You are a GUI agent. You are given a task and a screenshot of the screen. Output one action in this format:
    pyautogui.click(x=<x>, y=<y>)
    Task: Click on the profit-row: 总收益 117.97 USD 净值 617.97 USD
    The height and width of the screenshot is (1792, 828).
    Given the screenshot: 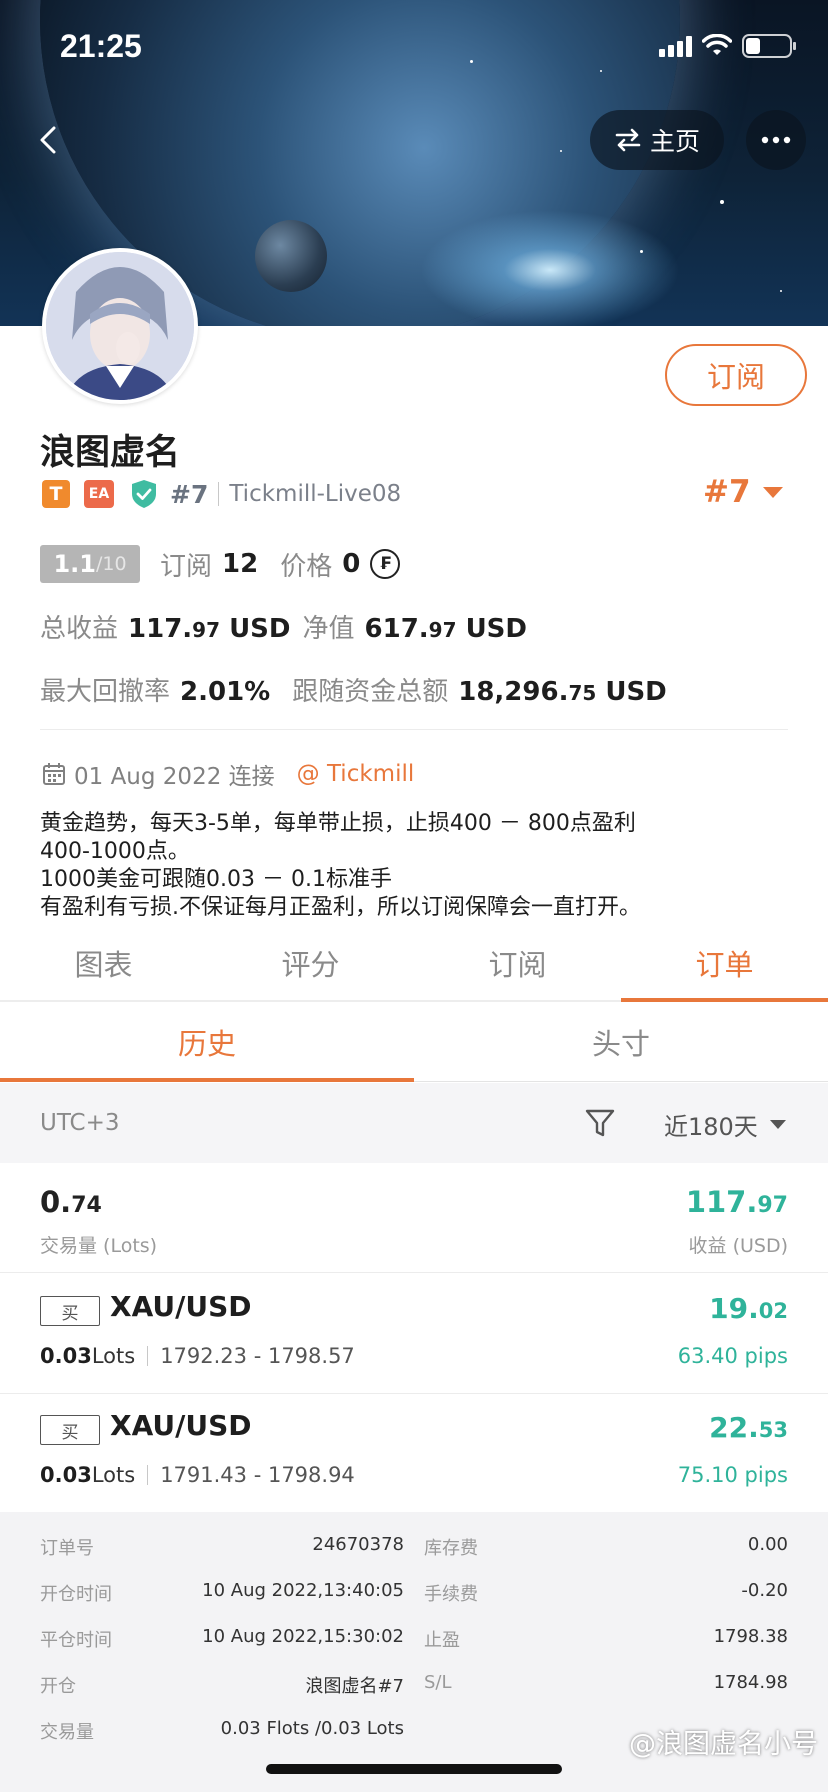 What is the action you would take?
    pyautogui.click(x=283, y=628)
    